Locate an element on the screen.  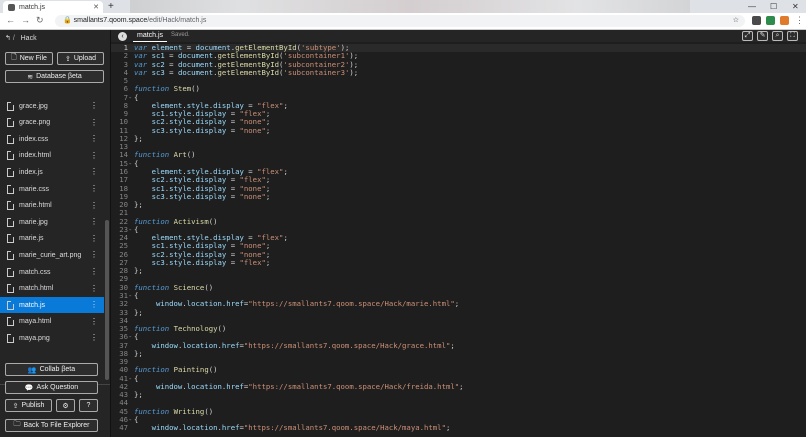
file-item: marie.css ⋮ is located at coordinates (52, 189).